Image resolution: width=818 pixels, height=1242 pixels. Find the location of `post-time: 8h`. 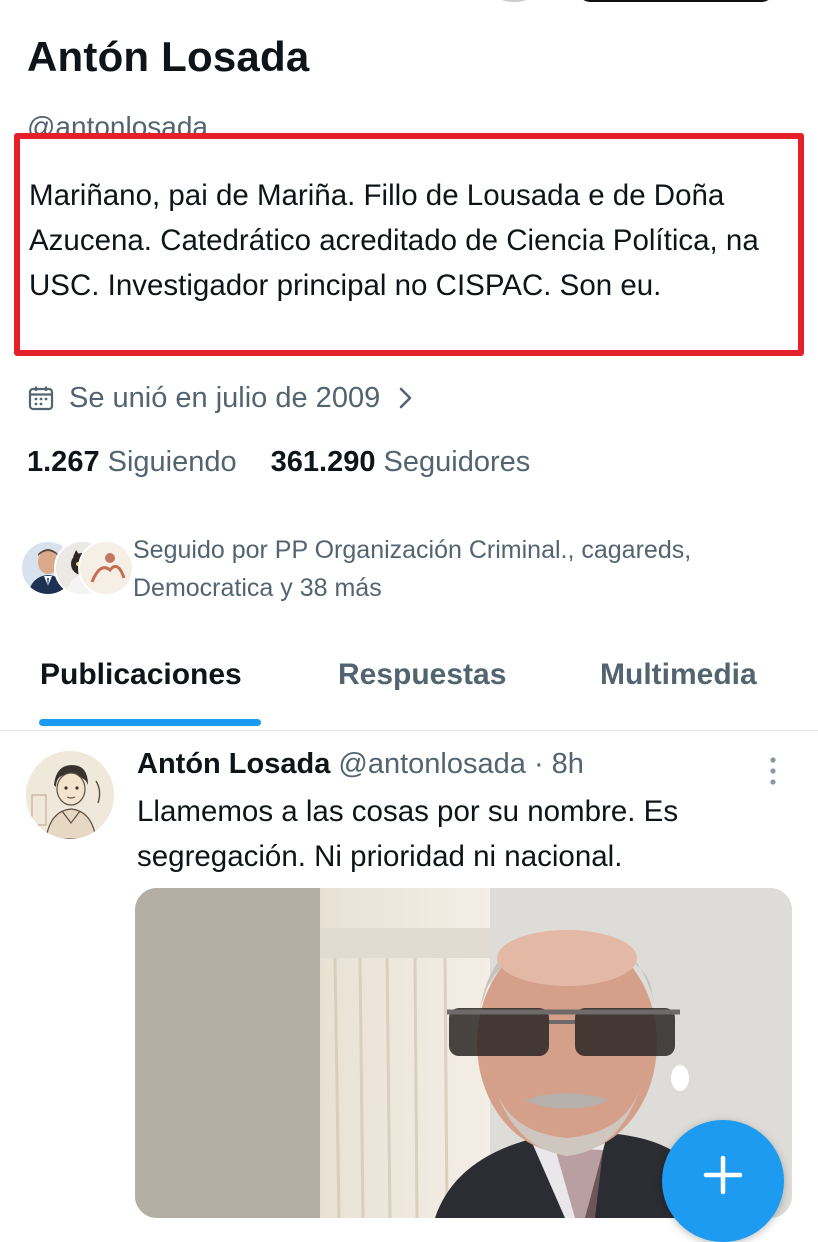

post-time: 8h is located at coordinates (568, 764).